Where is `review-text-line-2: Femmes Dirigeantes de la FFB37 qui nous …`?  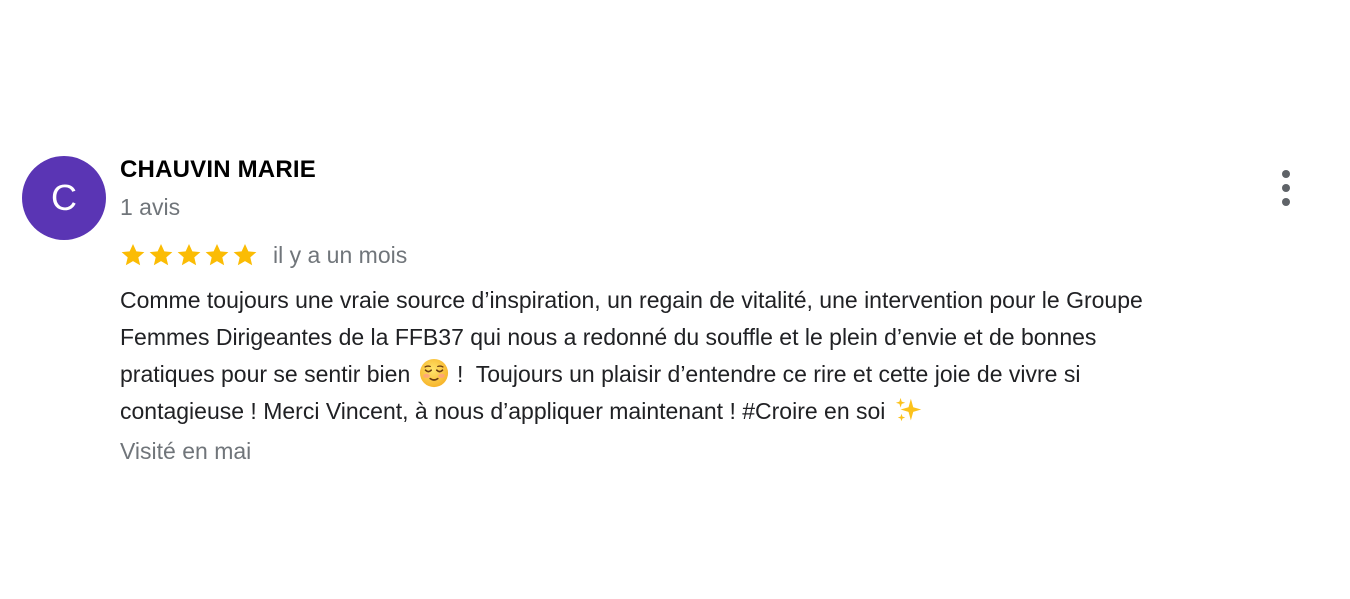
review-text-line-2: Femmes Dirigeantes de la FFB37 qui nous … is located at coordinates (608, 337).